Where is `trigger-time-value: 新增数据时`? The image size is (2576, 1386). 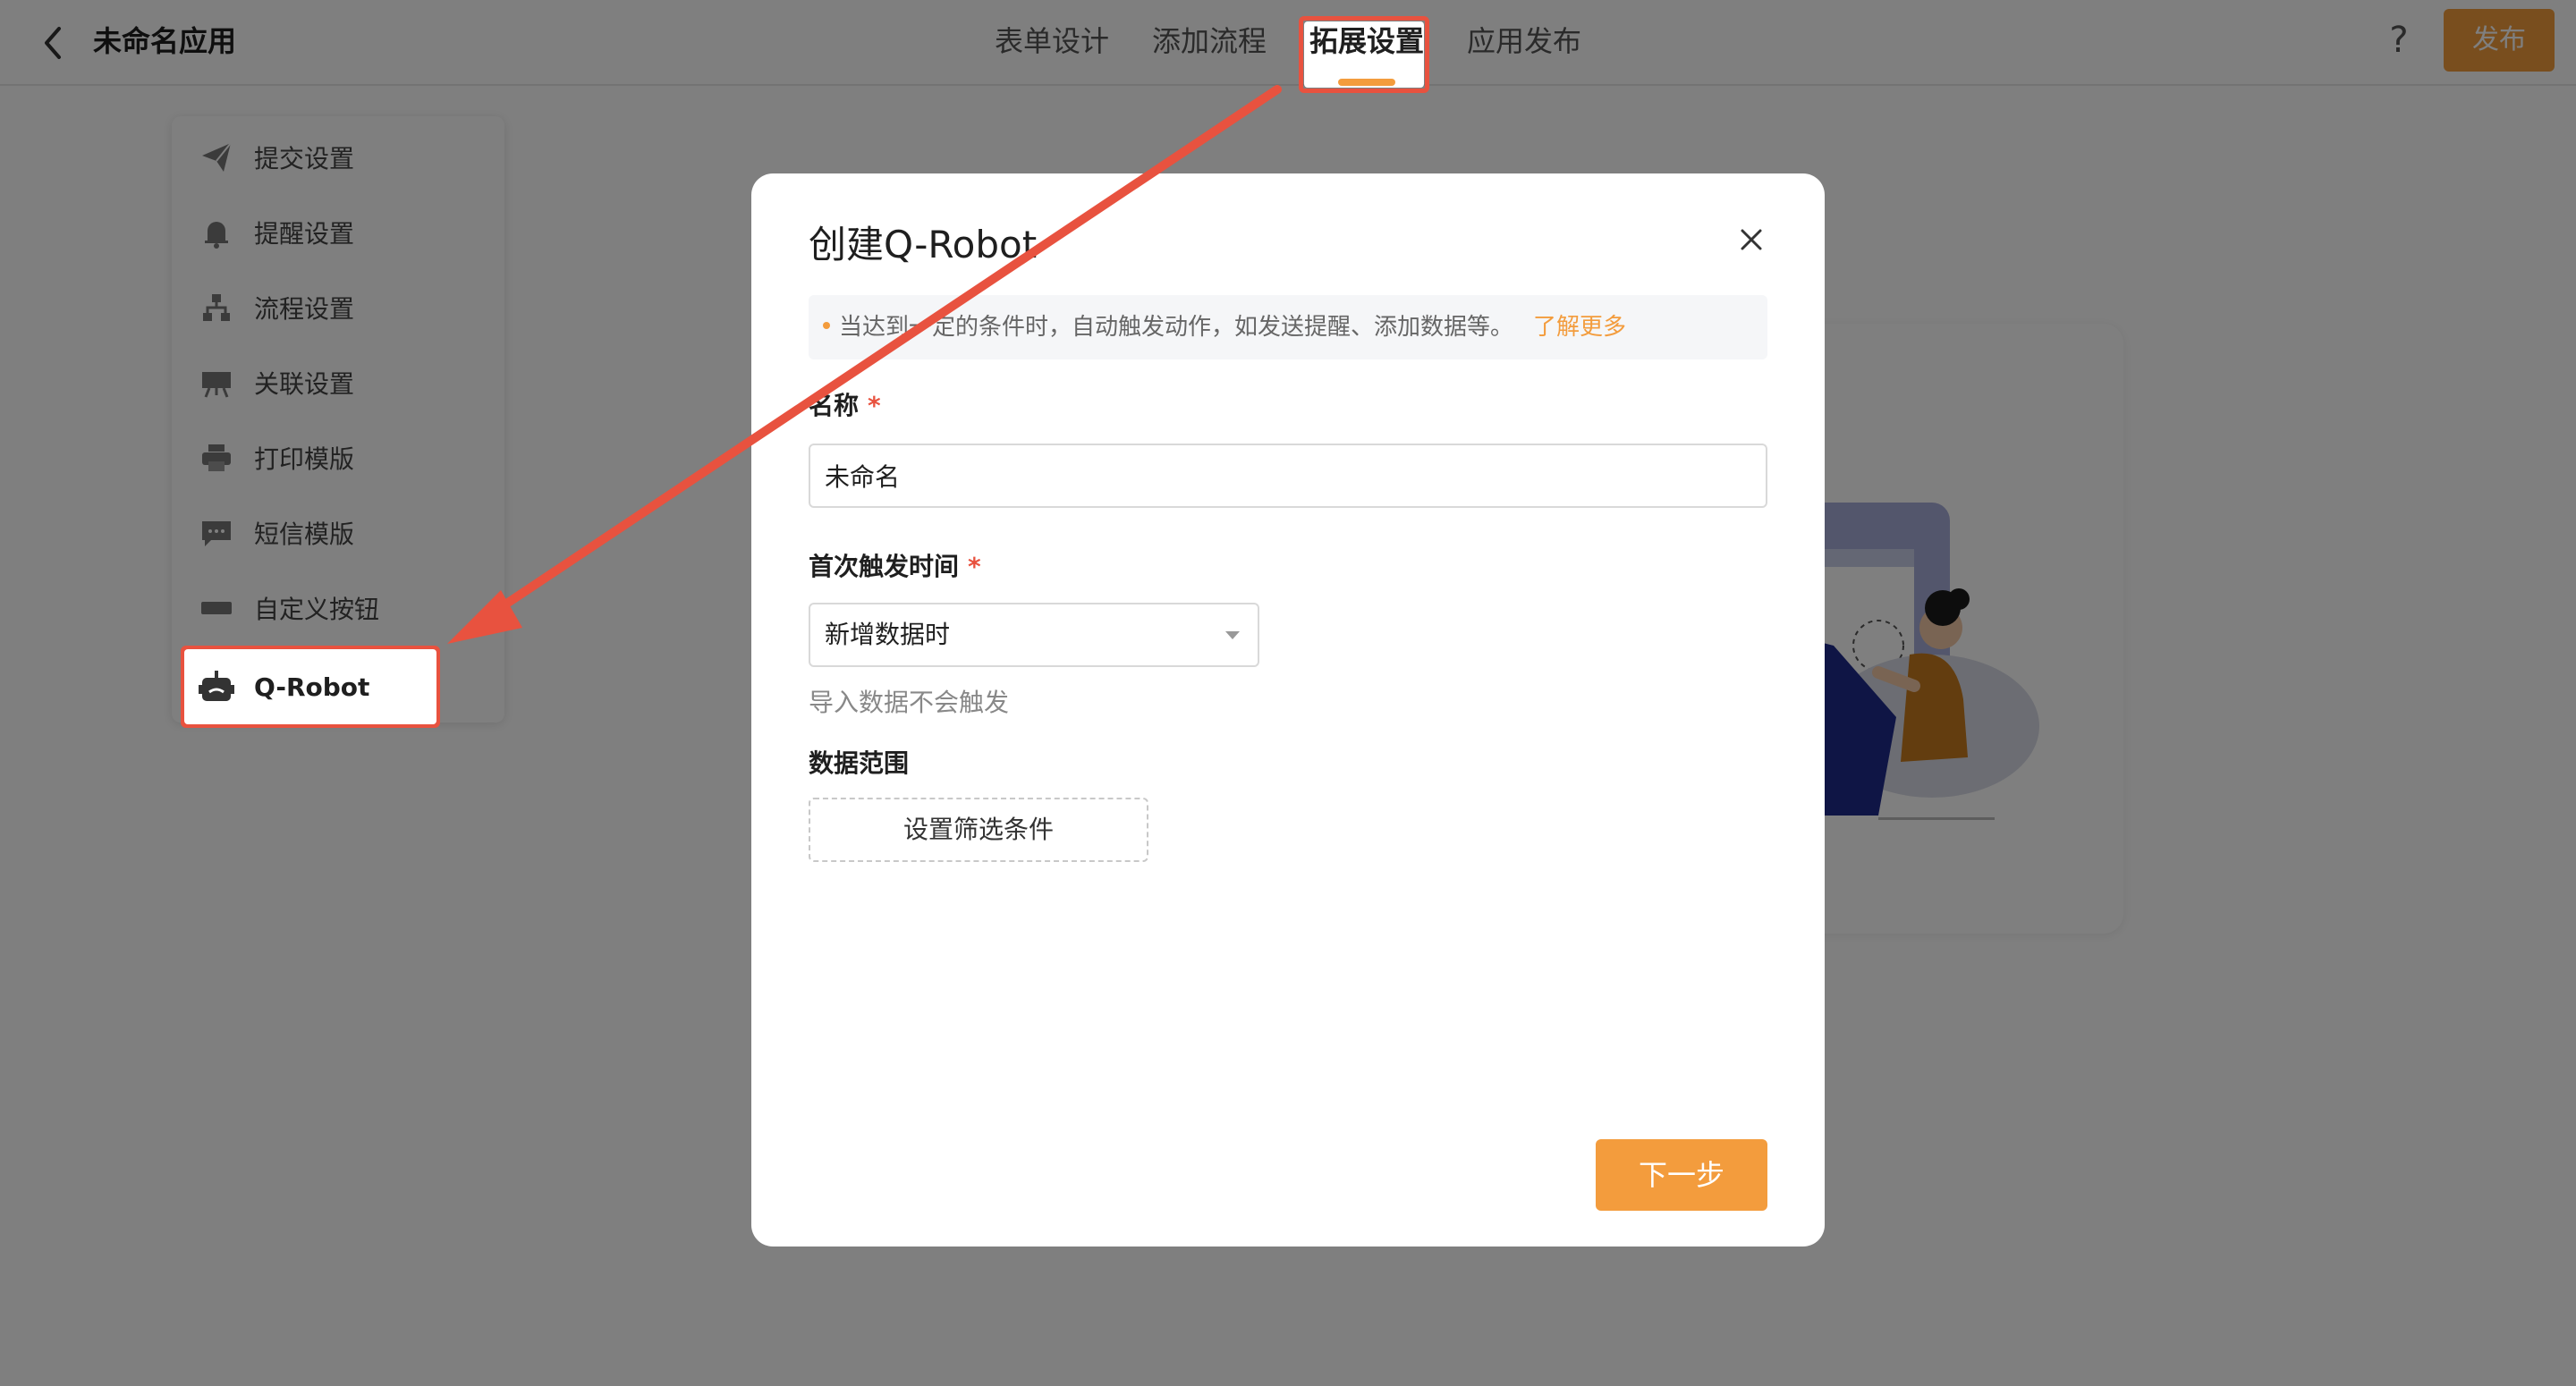 trigger-time-value: 新增数据时 is located at coordinates (888, 634).